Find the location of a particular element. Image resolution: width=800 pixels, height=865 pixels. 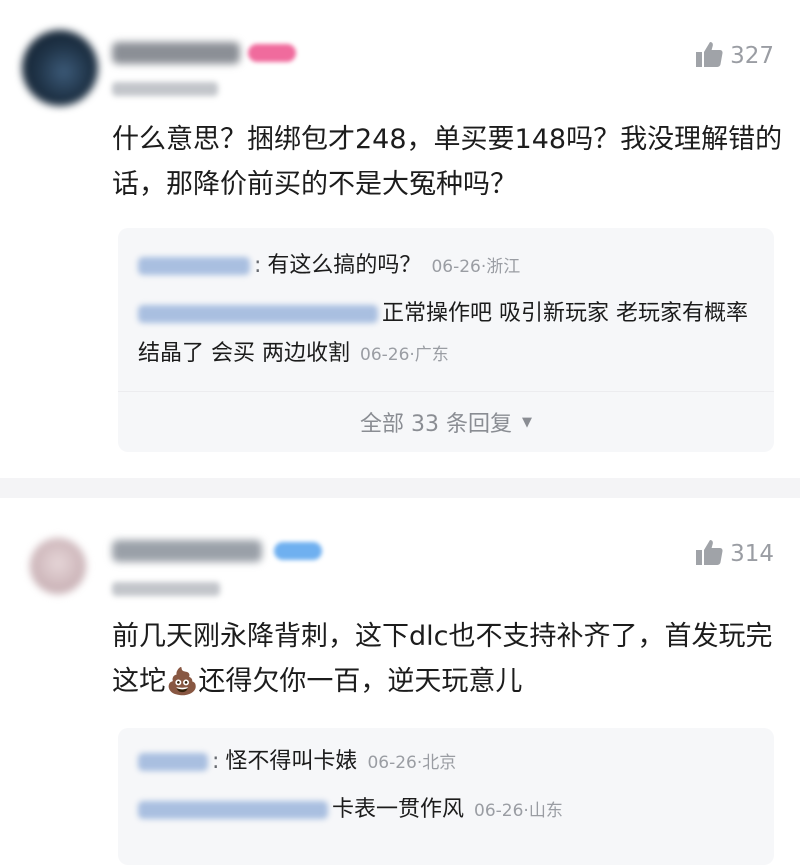

like-count: 314 is located at coordinates (752, 554).